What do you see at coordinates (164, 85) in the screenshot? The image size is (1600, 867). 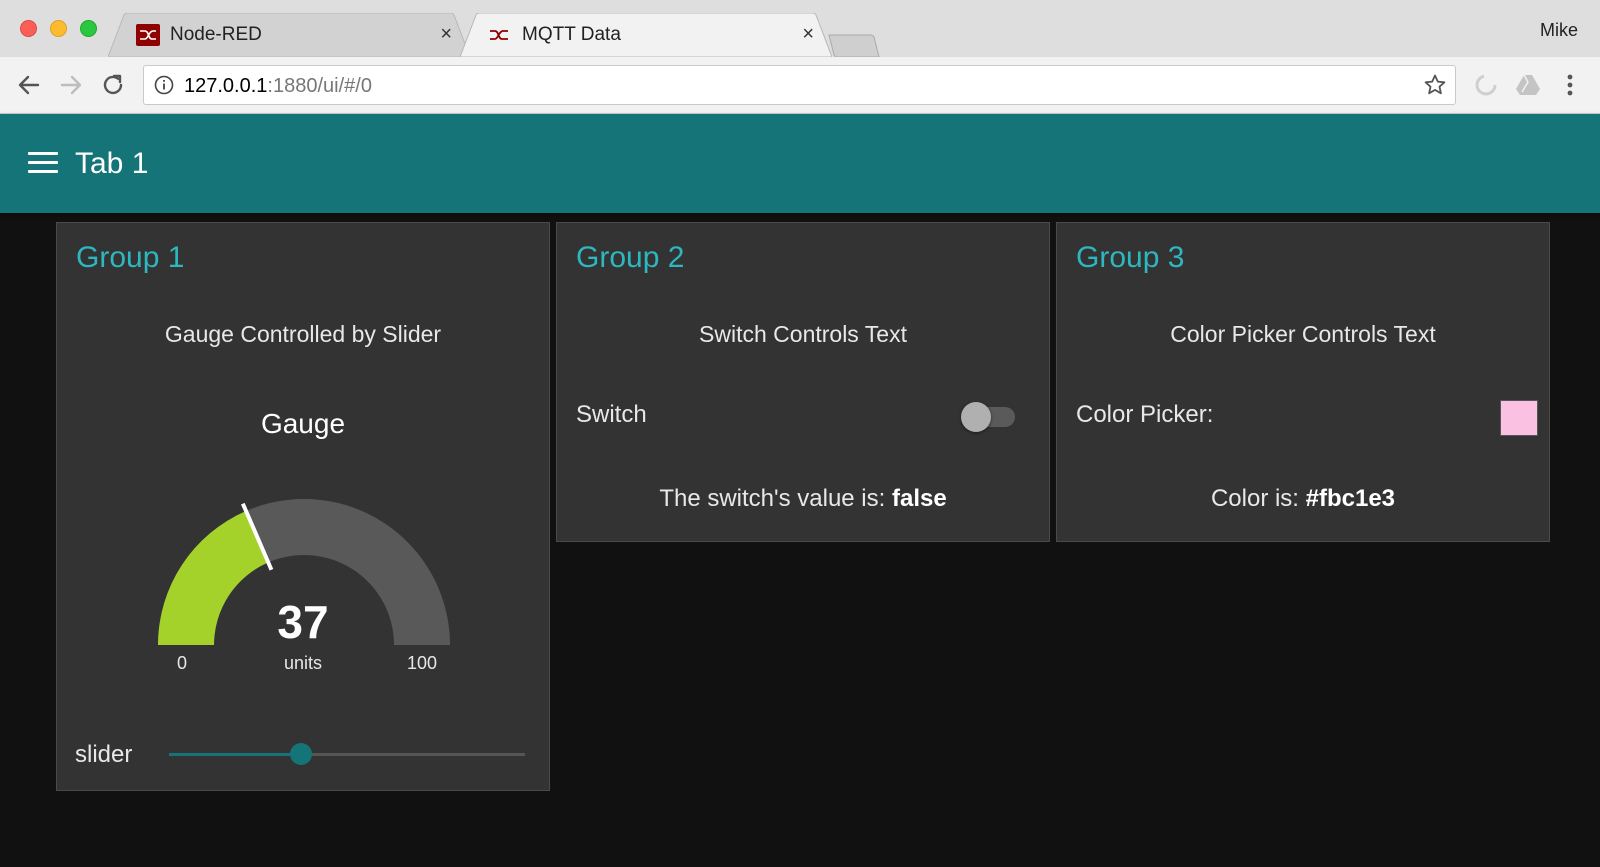 I see `info-icon` at bounding box center [164, 85].